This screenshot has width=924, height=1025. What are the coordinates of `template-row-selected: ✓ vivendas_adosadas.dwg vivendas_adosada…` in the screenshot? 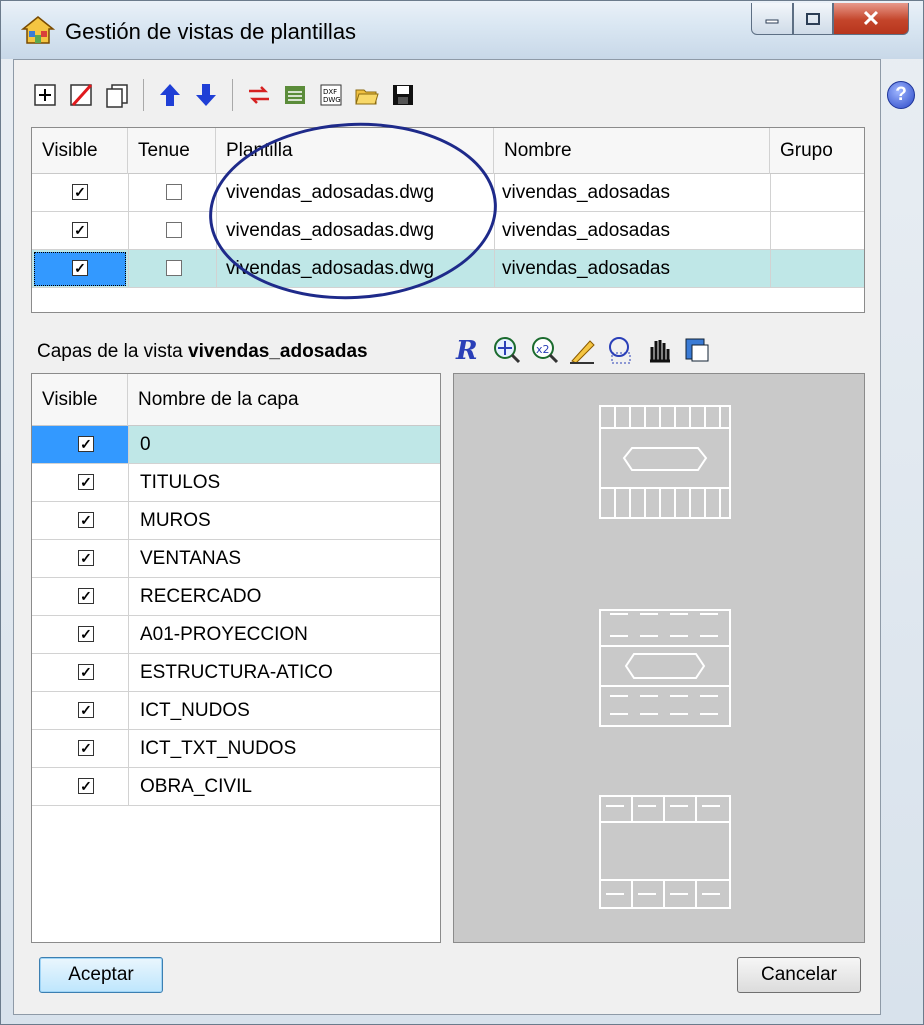 It's located at (448, 269).